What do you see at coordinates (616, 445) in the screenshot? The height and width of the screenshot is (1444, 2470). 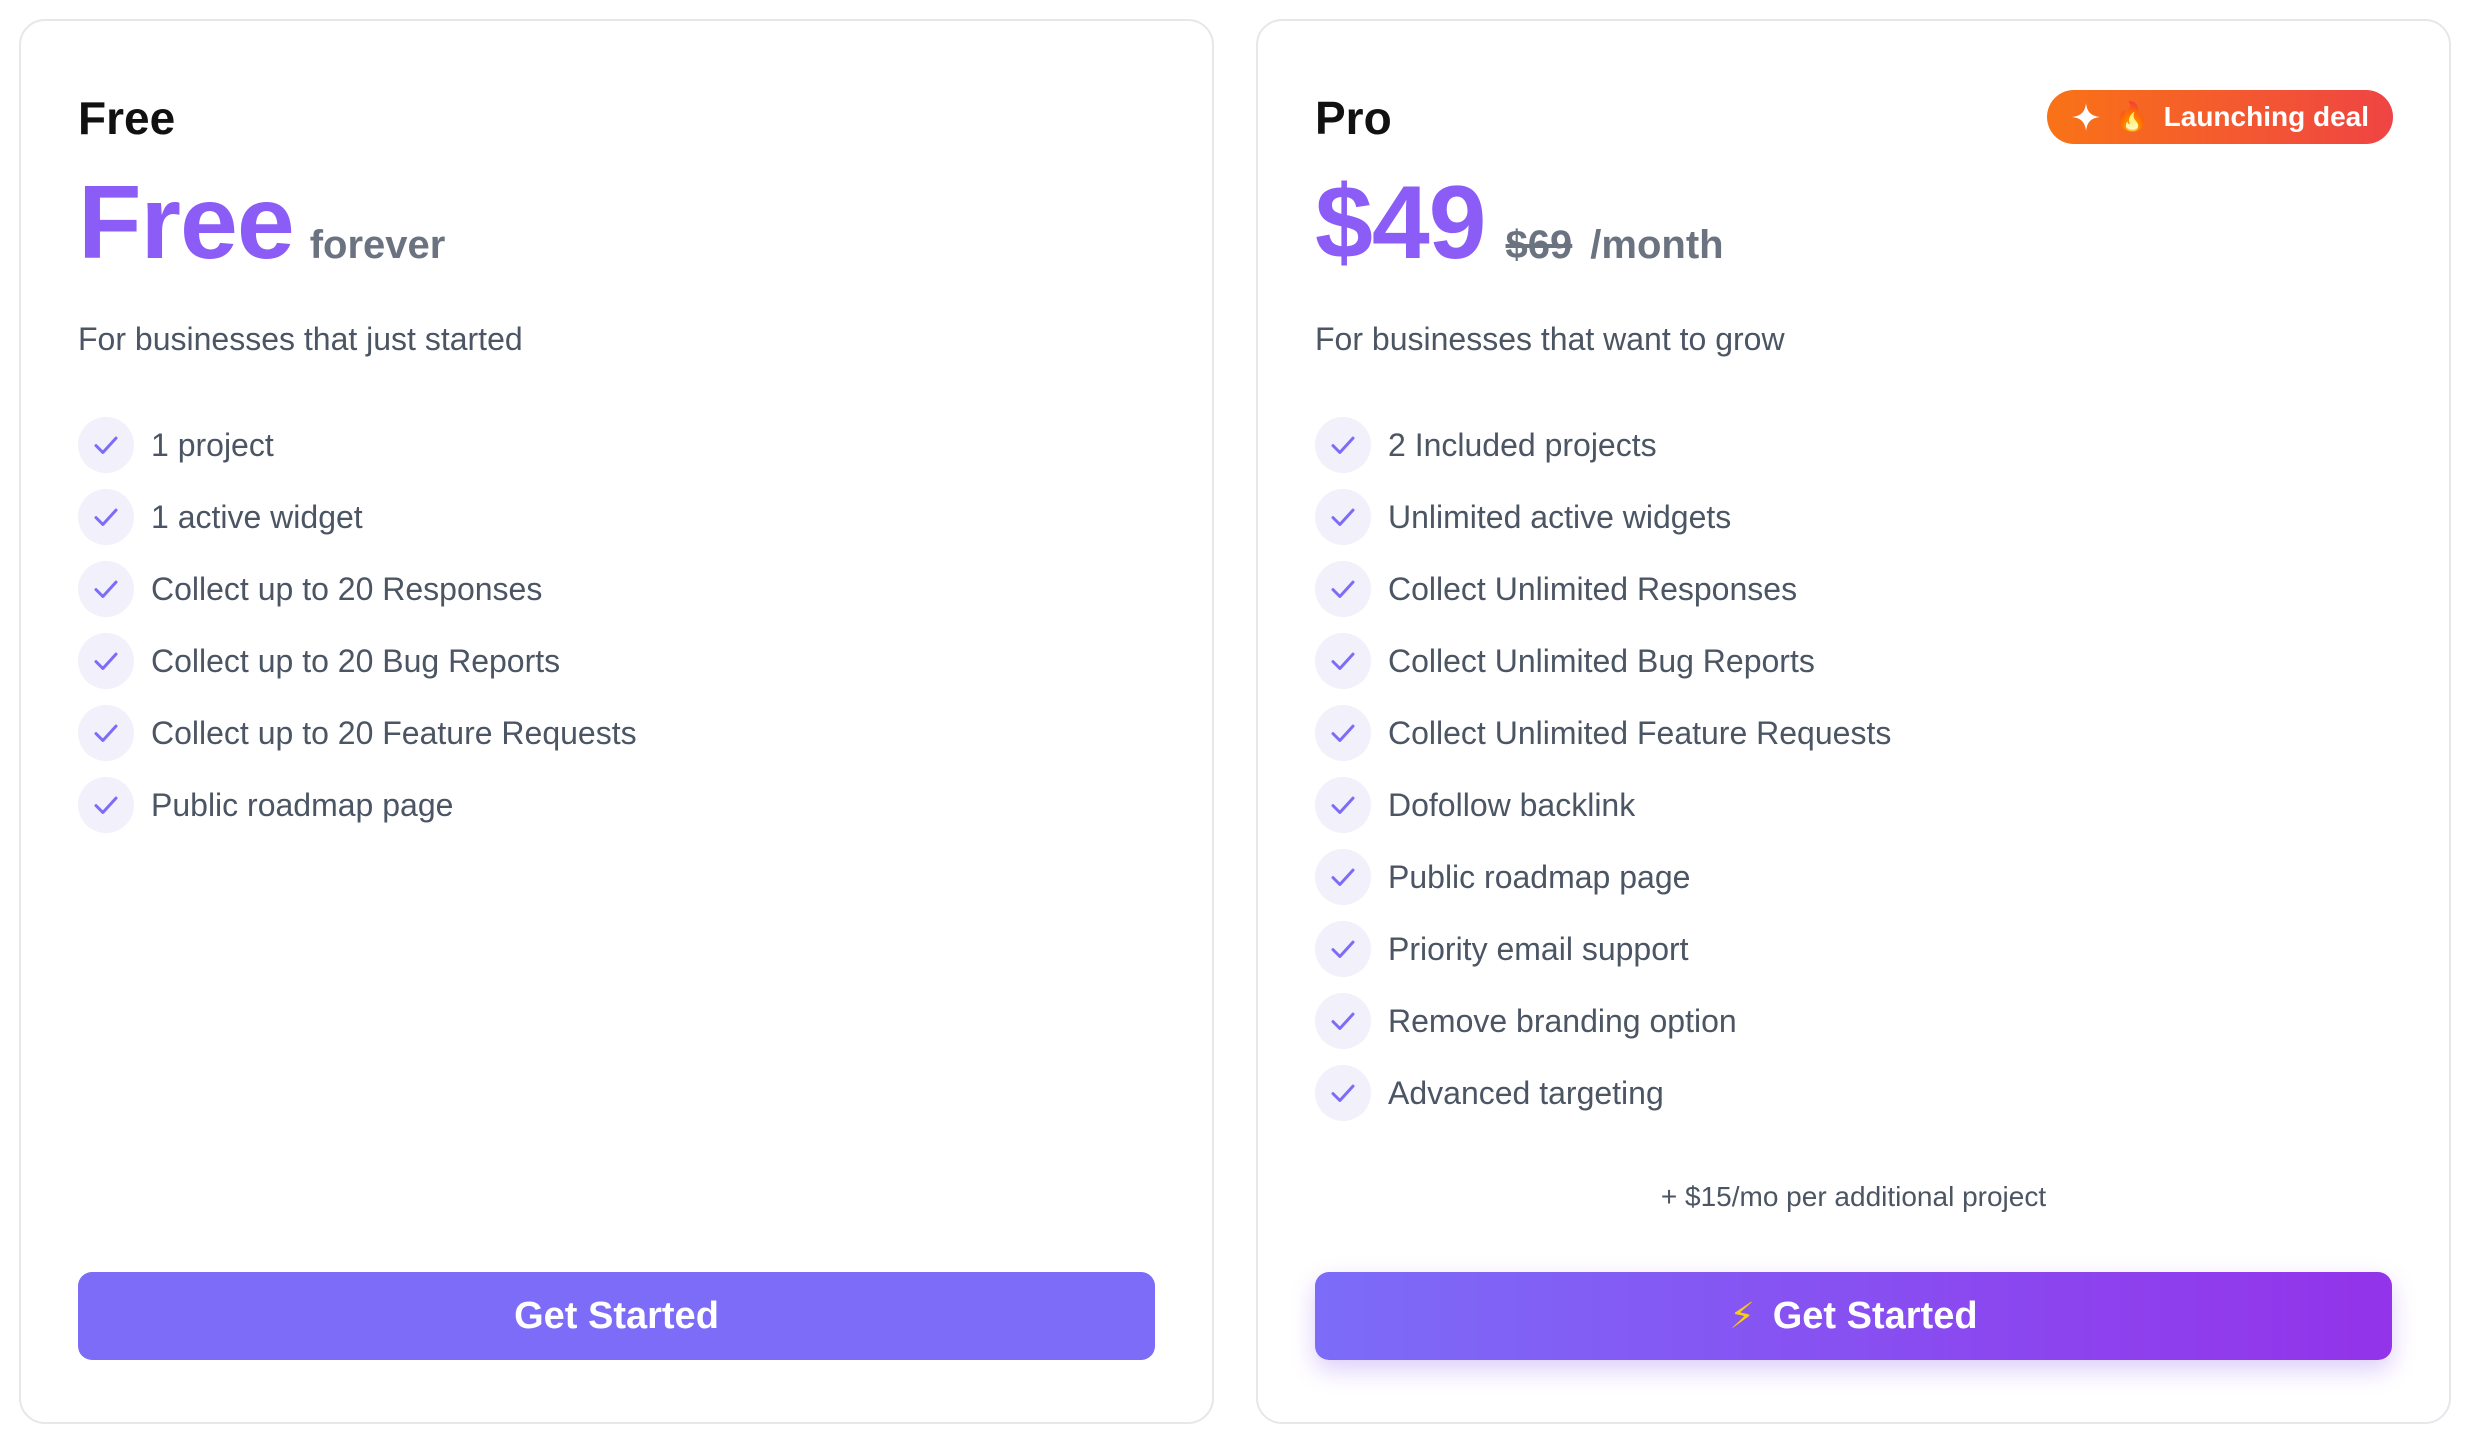 I see `feature-item: 1 project` at bounding box center [616, 445].